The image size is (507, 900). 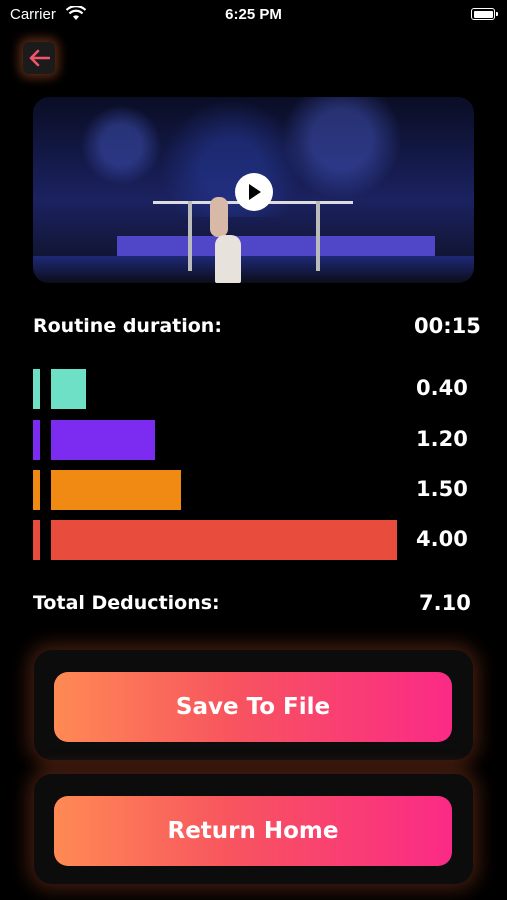 I want to click on status-time: 6:25 PM, so click(x=253, y=14).